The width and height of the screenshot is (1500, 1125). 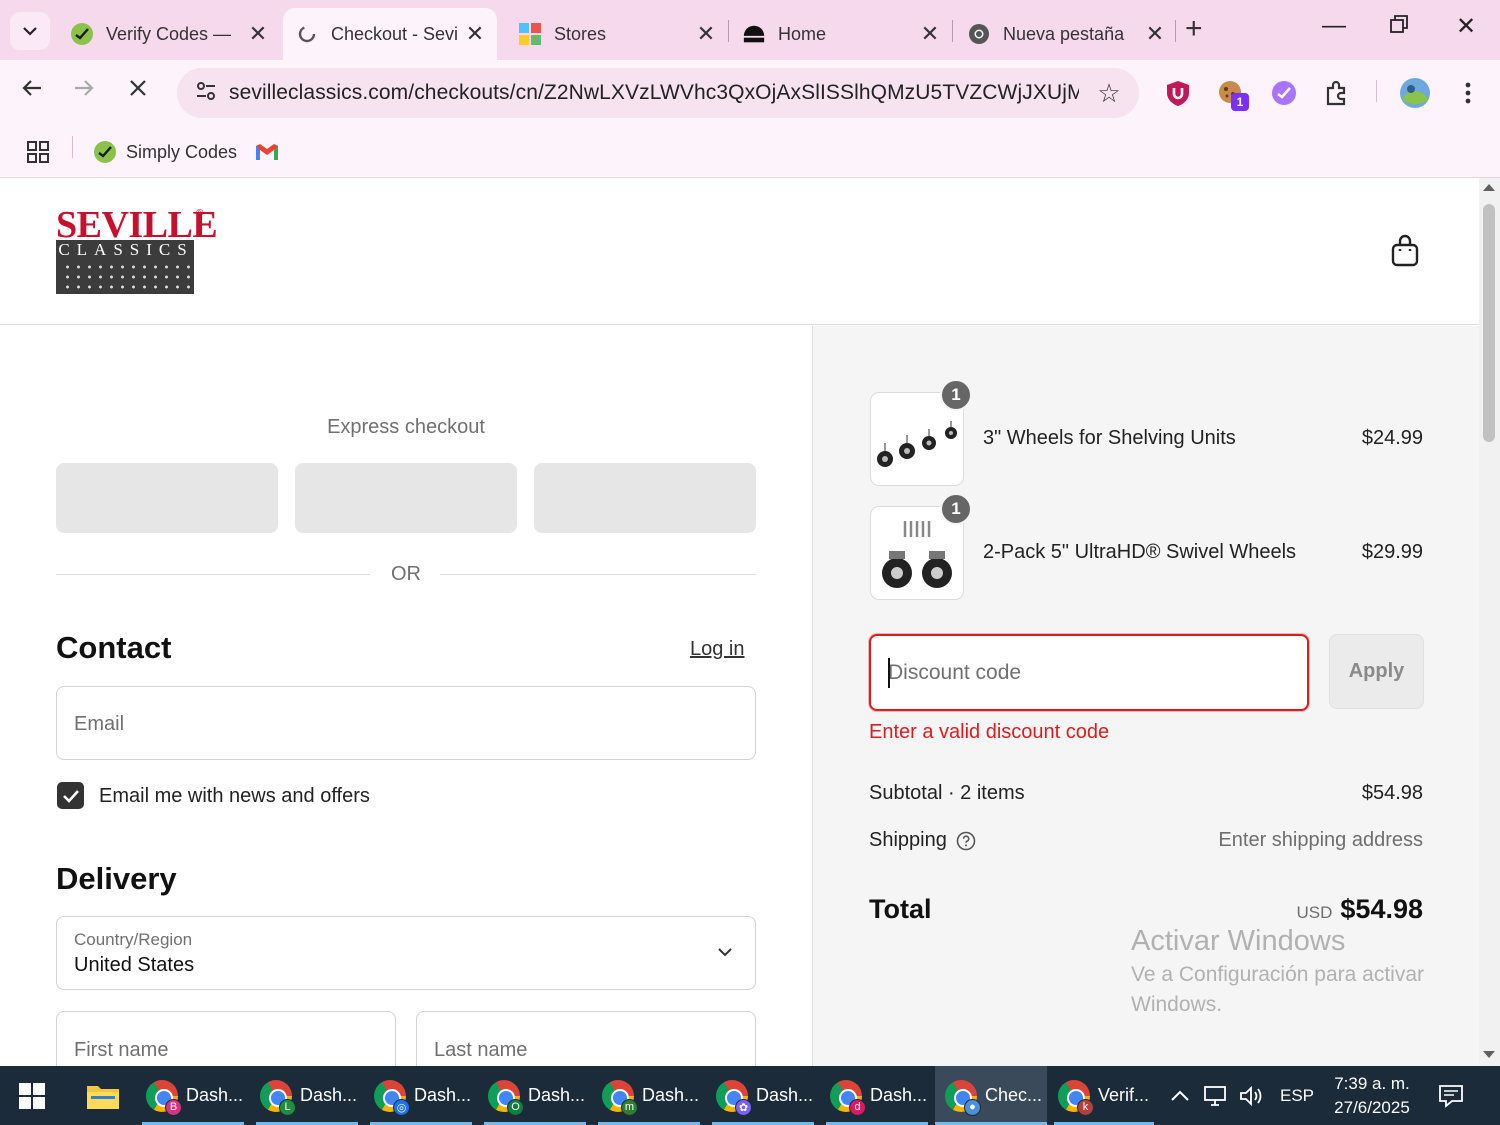 I want to click on start-button, so click(x=32, y=1095).